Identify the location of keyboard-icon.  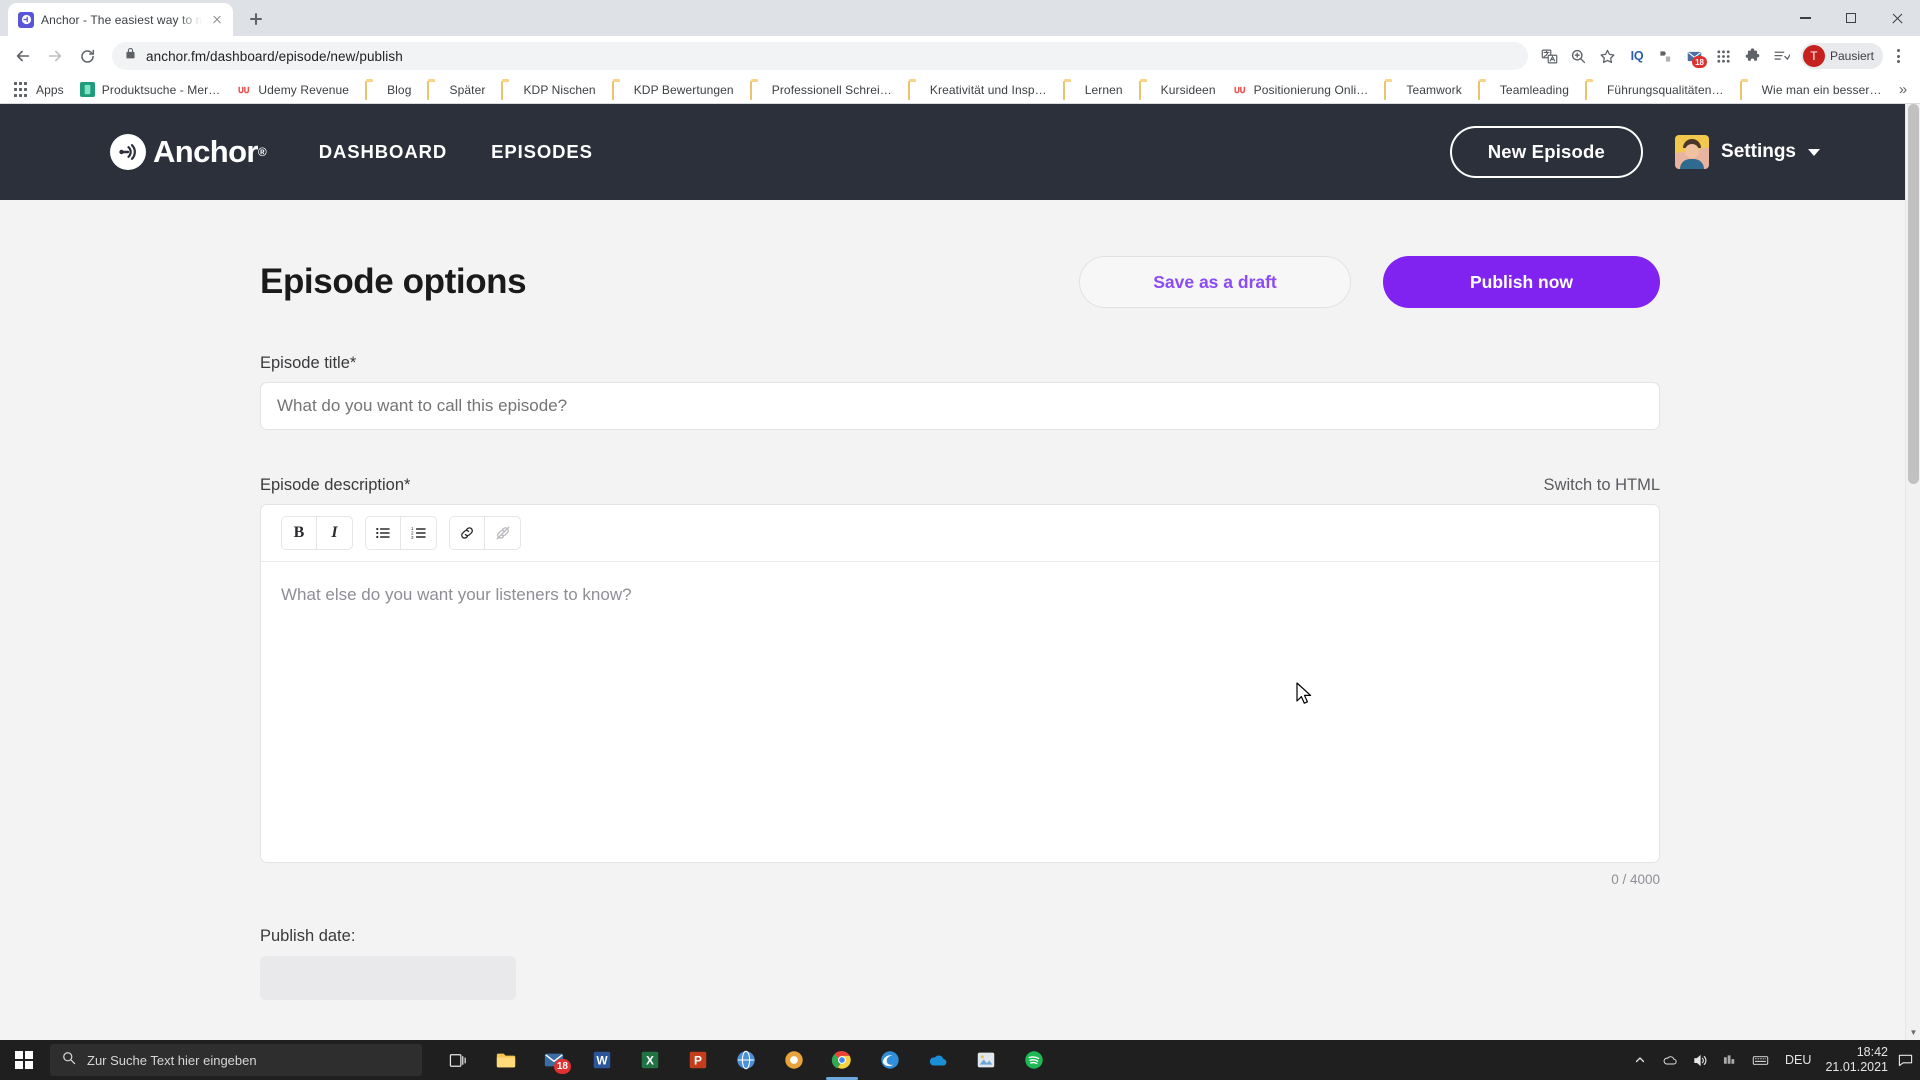
(1760, 1060).